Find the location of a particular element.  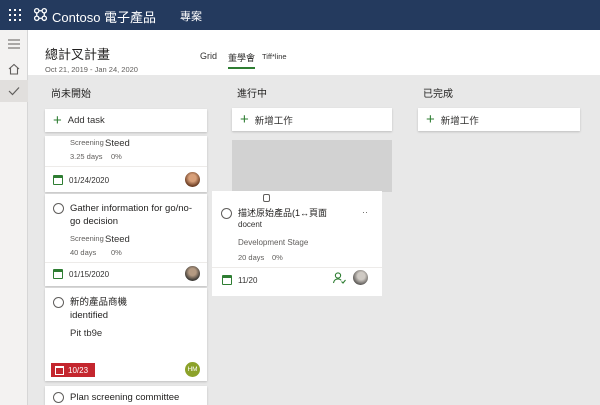

add-task-button: + Add task is located at coordinates (126, 120).